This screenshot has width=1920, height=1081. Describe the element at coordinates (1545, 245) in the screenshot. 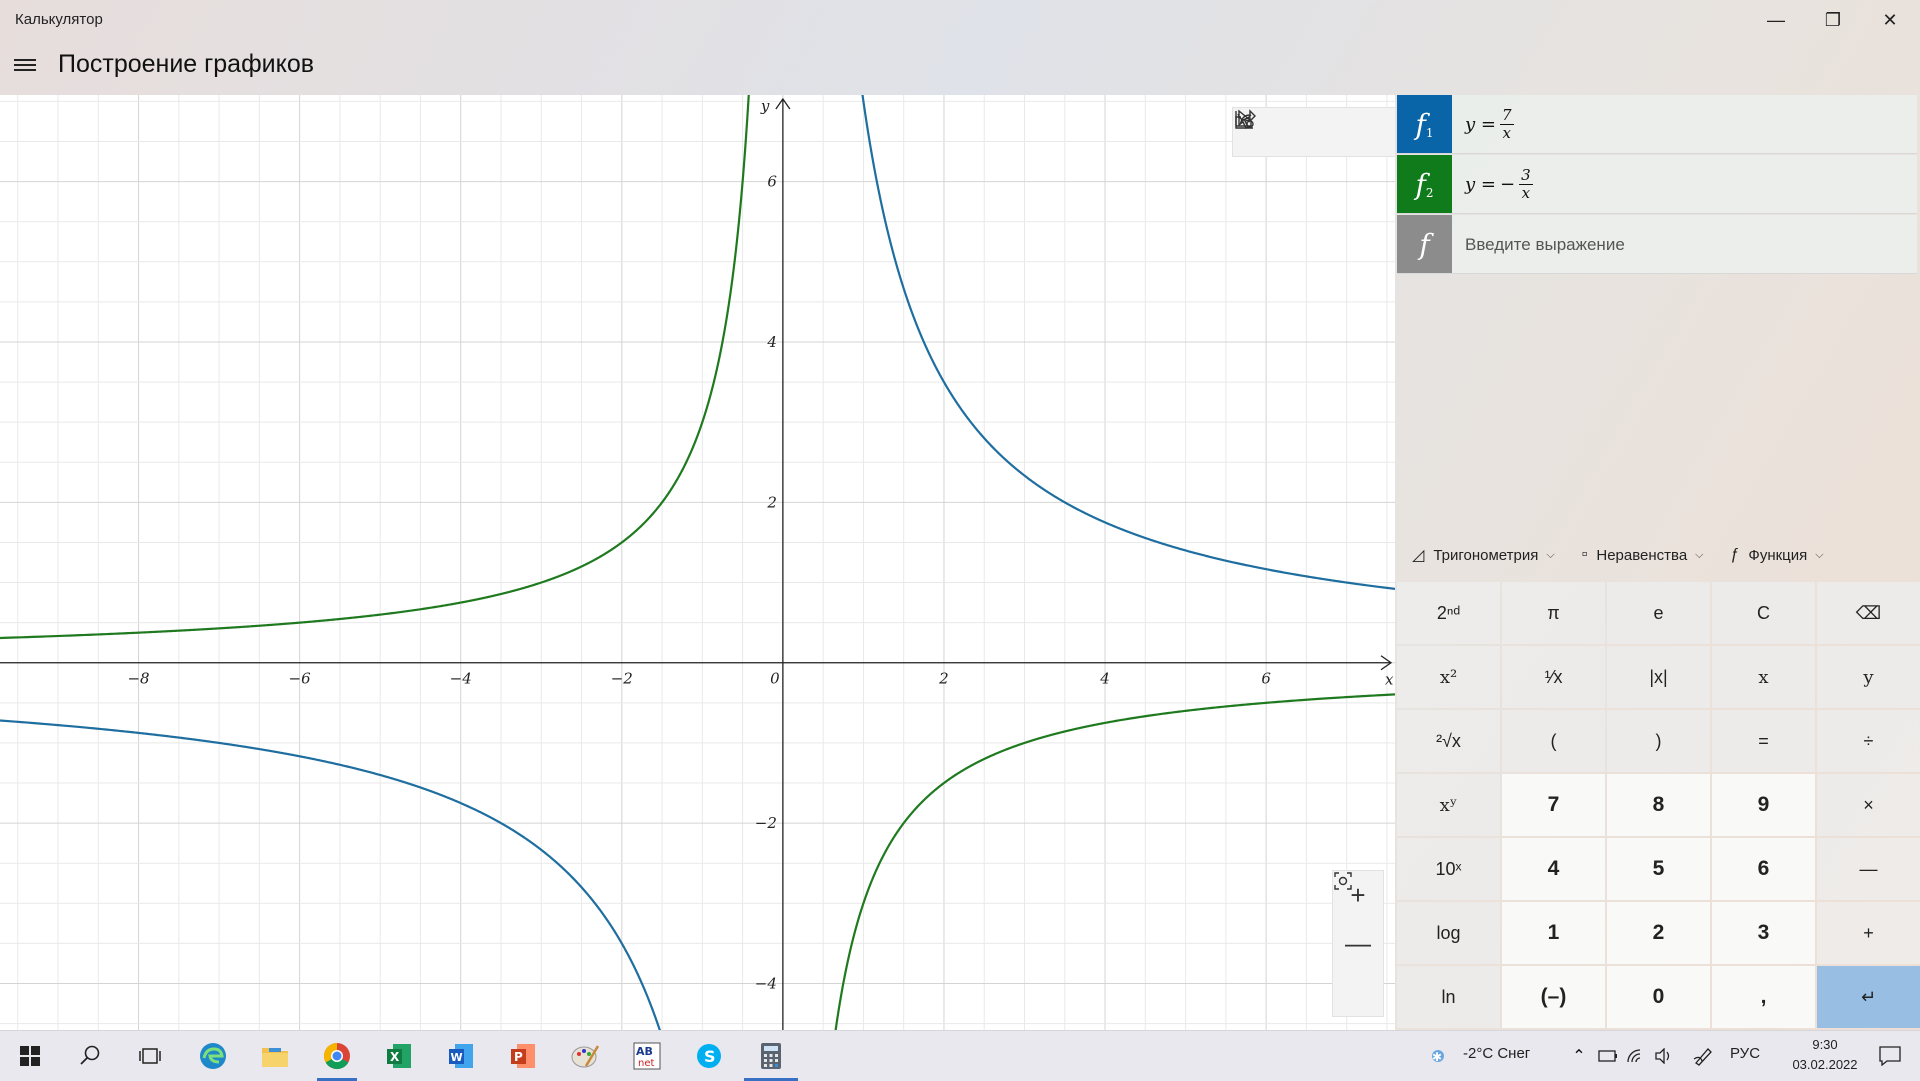

I see `function-input-placeholder: Введите выражение` at that location.